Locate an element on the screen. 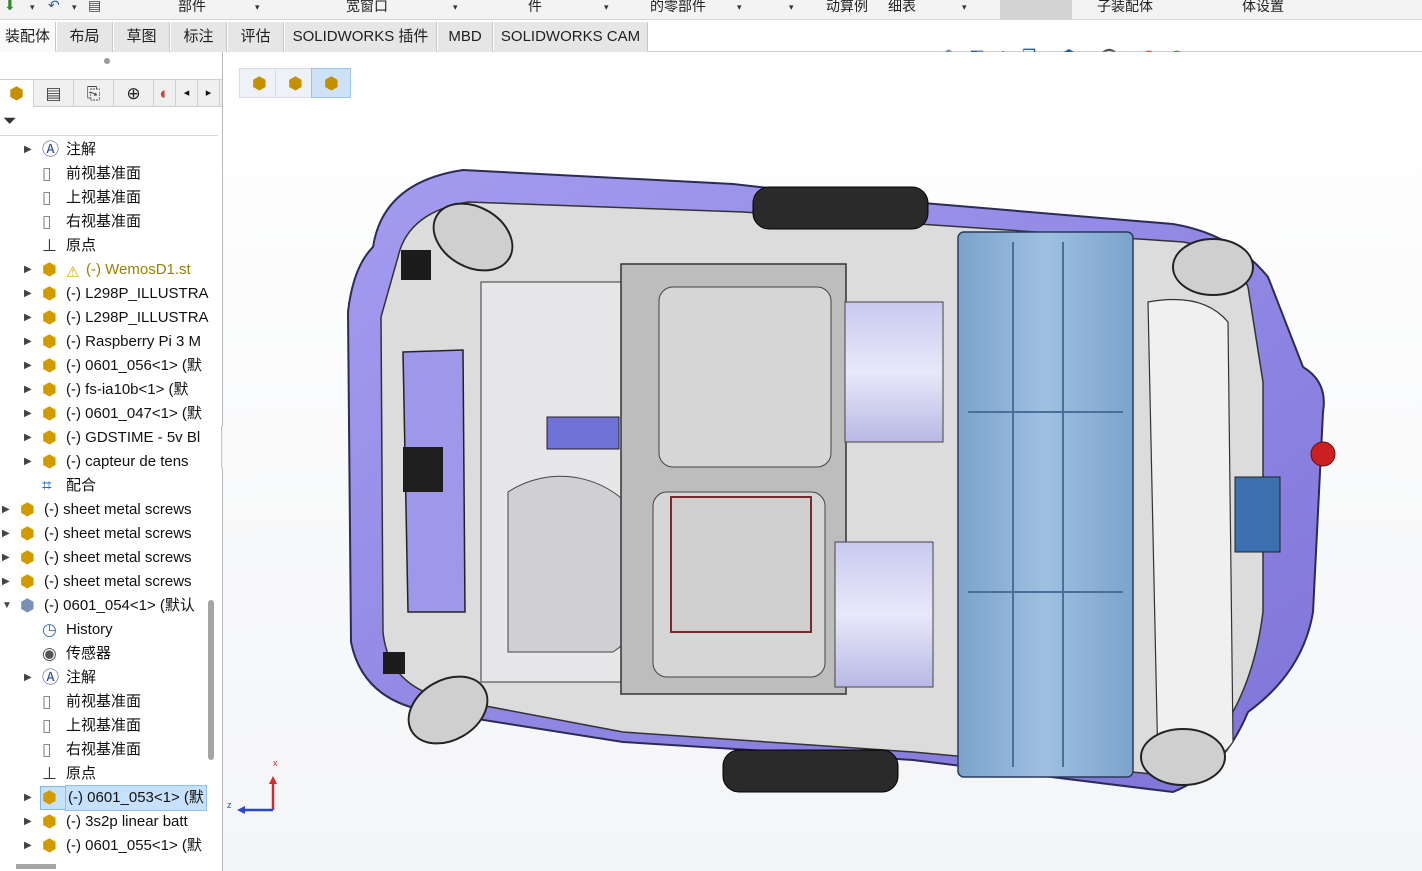  annotation-icon: Ⓐ is located at coordinates (50, 149).